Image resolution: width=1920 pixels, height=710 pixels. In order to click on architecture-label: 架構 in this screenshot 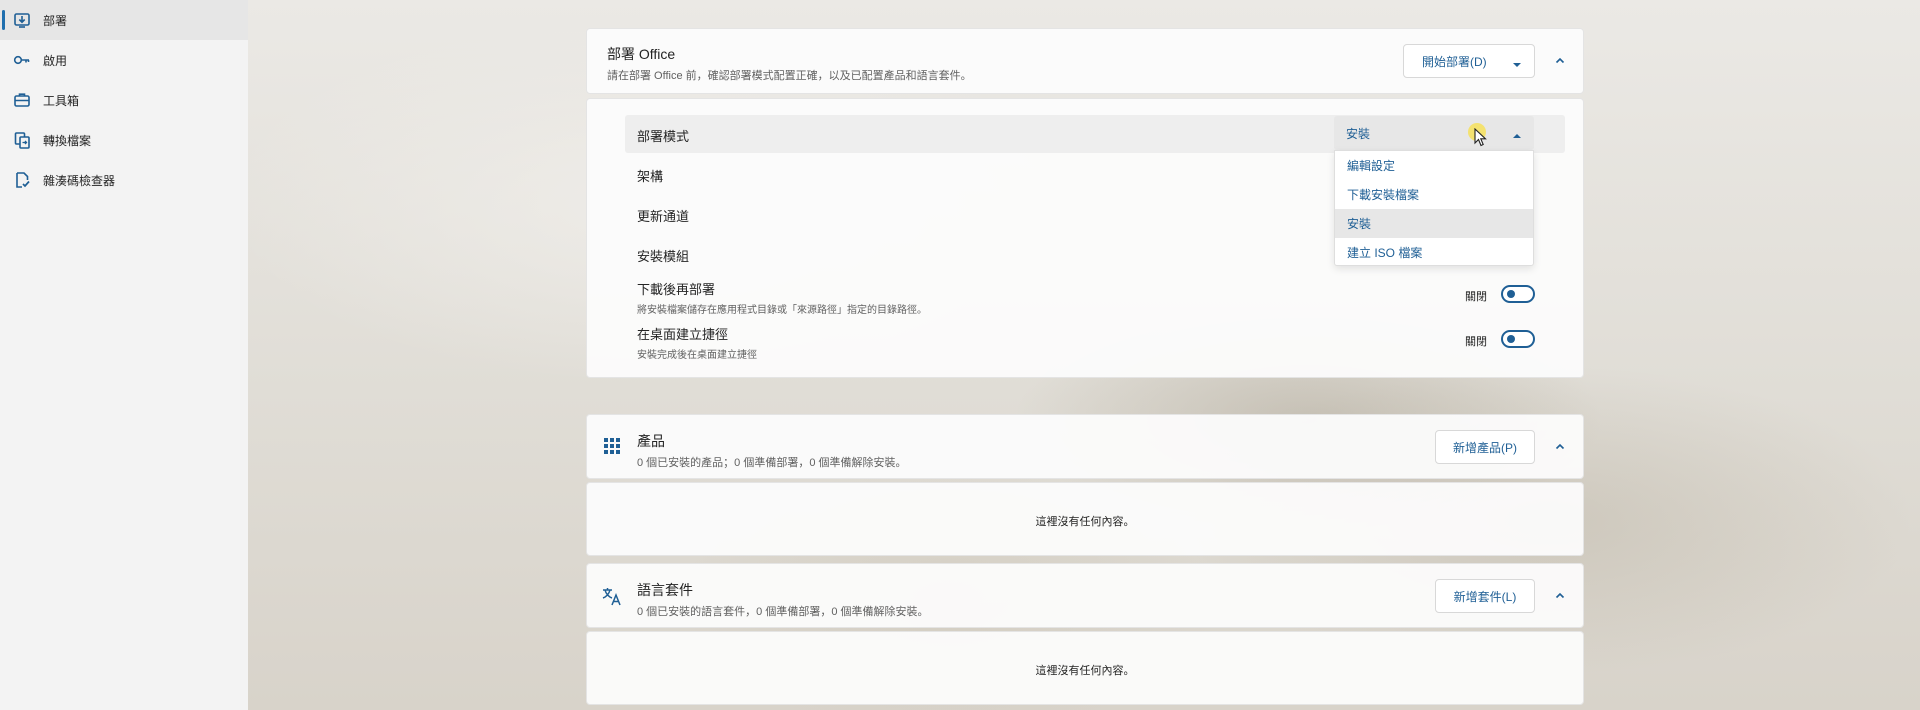, I will do `click(650, 176)`.